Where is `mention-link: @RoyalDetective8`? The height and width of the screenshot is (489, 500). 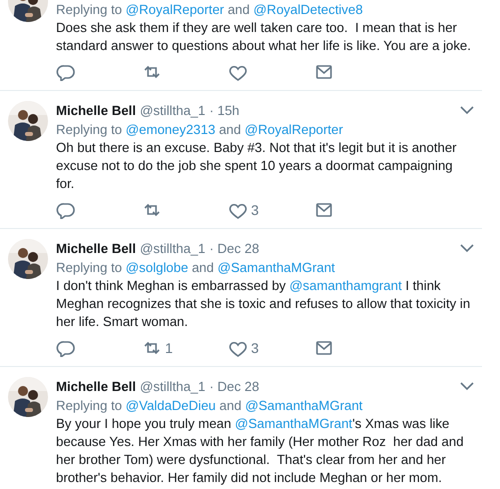
mention-link: @RoyalDetective8 is located at coordinates (308, 9).